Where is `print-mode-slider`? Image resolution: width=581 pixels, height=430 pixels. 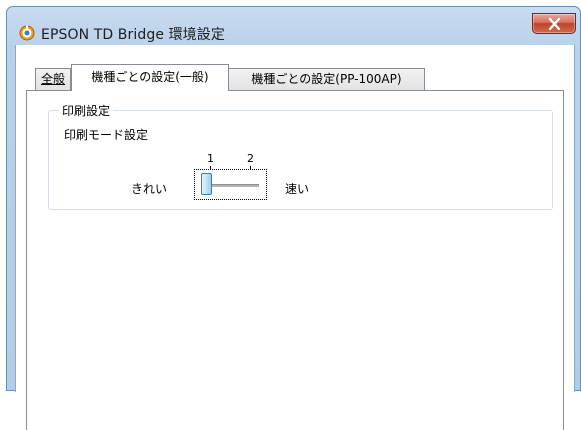
print-mode-slider is located at coordinates (230, 184).